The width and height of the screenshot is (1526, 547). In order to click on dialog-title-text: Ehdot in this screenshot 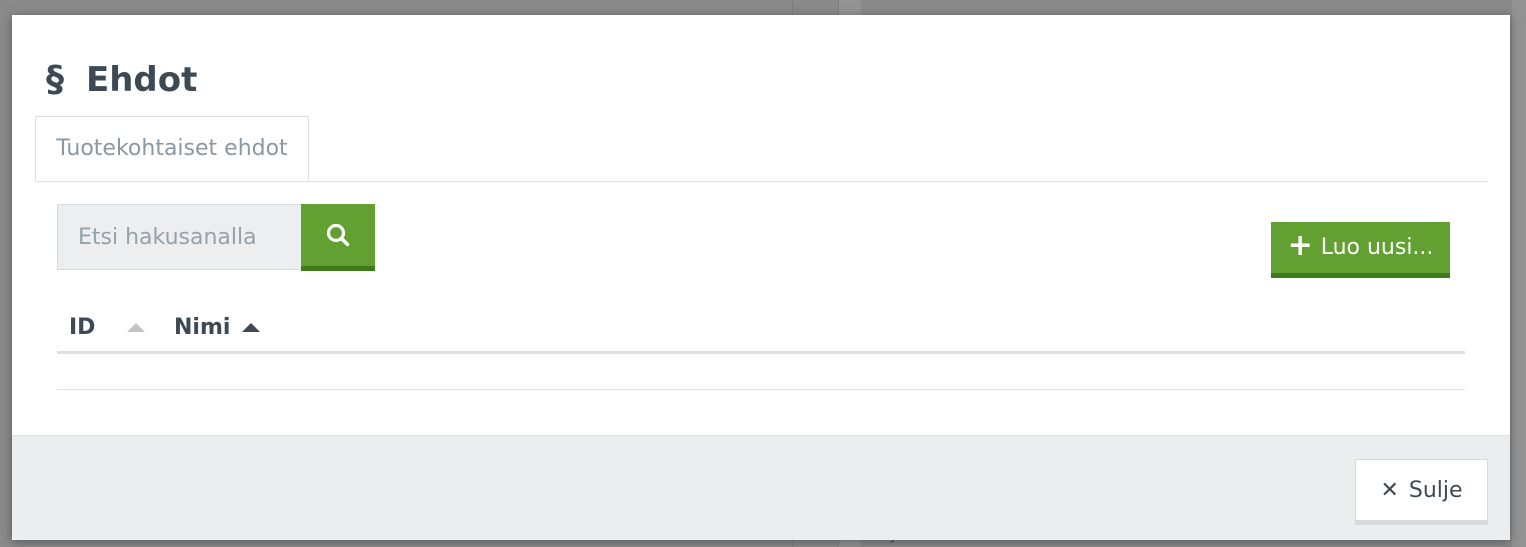, I will do `click(142, 79)`.